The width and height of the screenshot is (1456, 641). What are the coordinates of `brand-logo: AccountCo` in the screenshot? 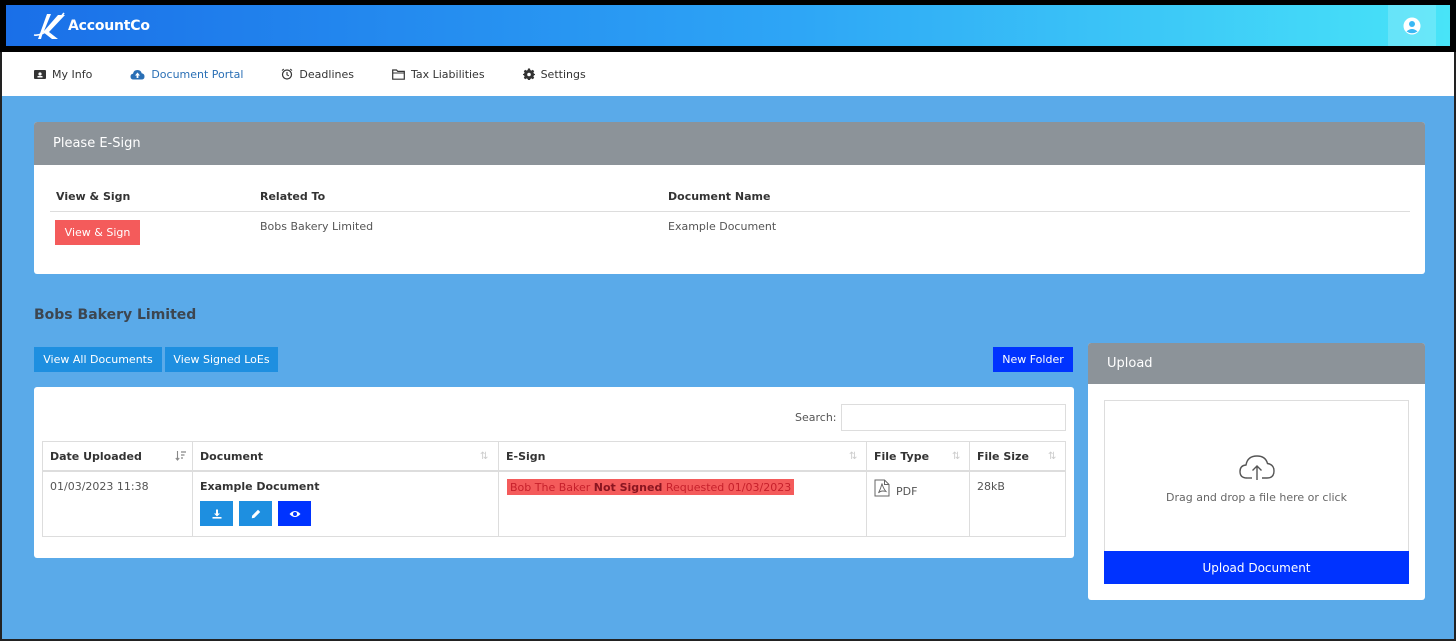 It's located at (91, 26).